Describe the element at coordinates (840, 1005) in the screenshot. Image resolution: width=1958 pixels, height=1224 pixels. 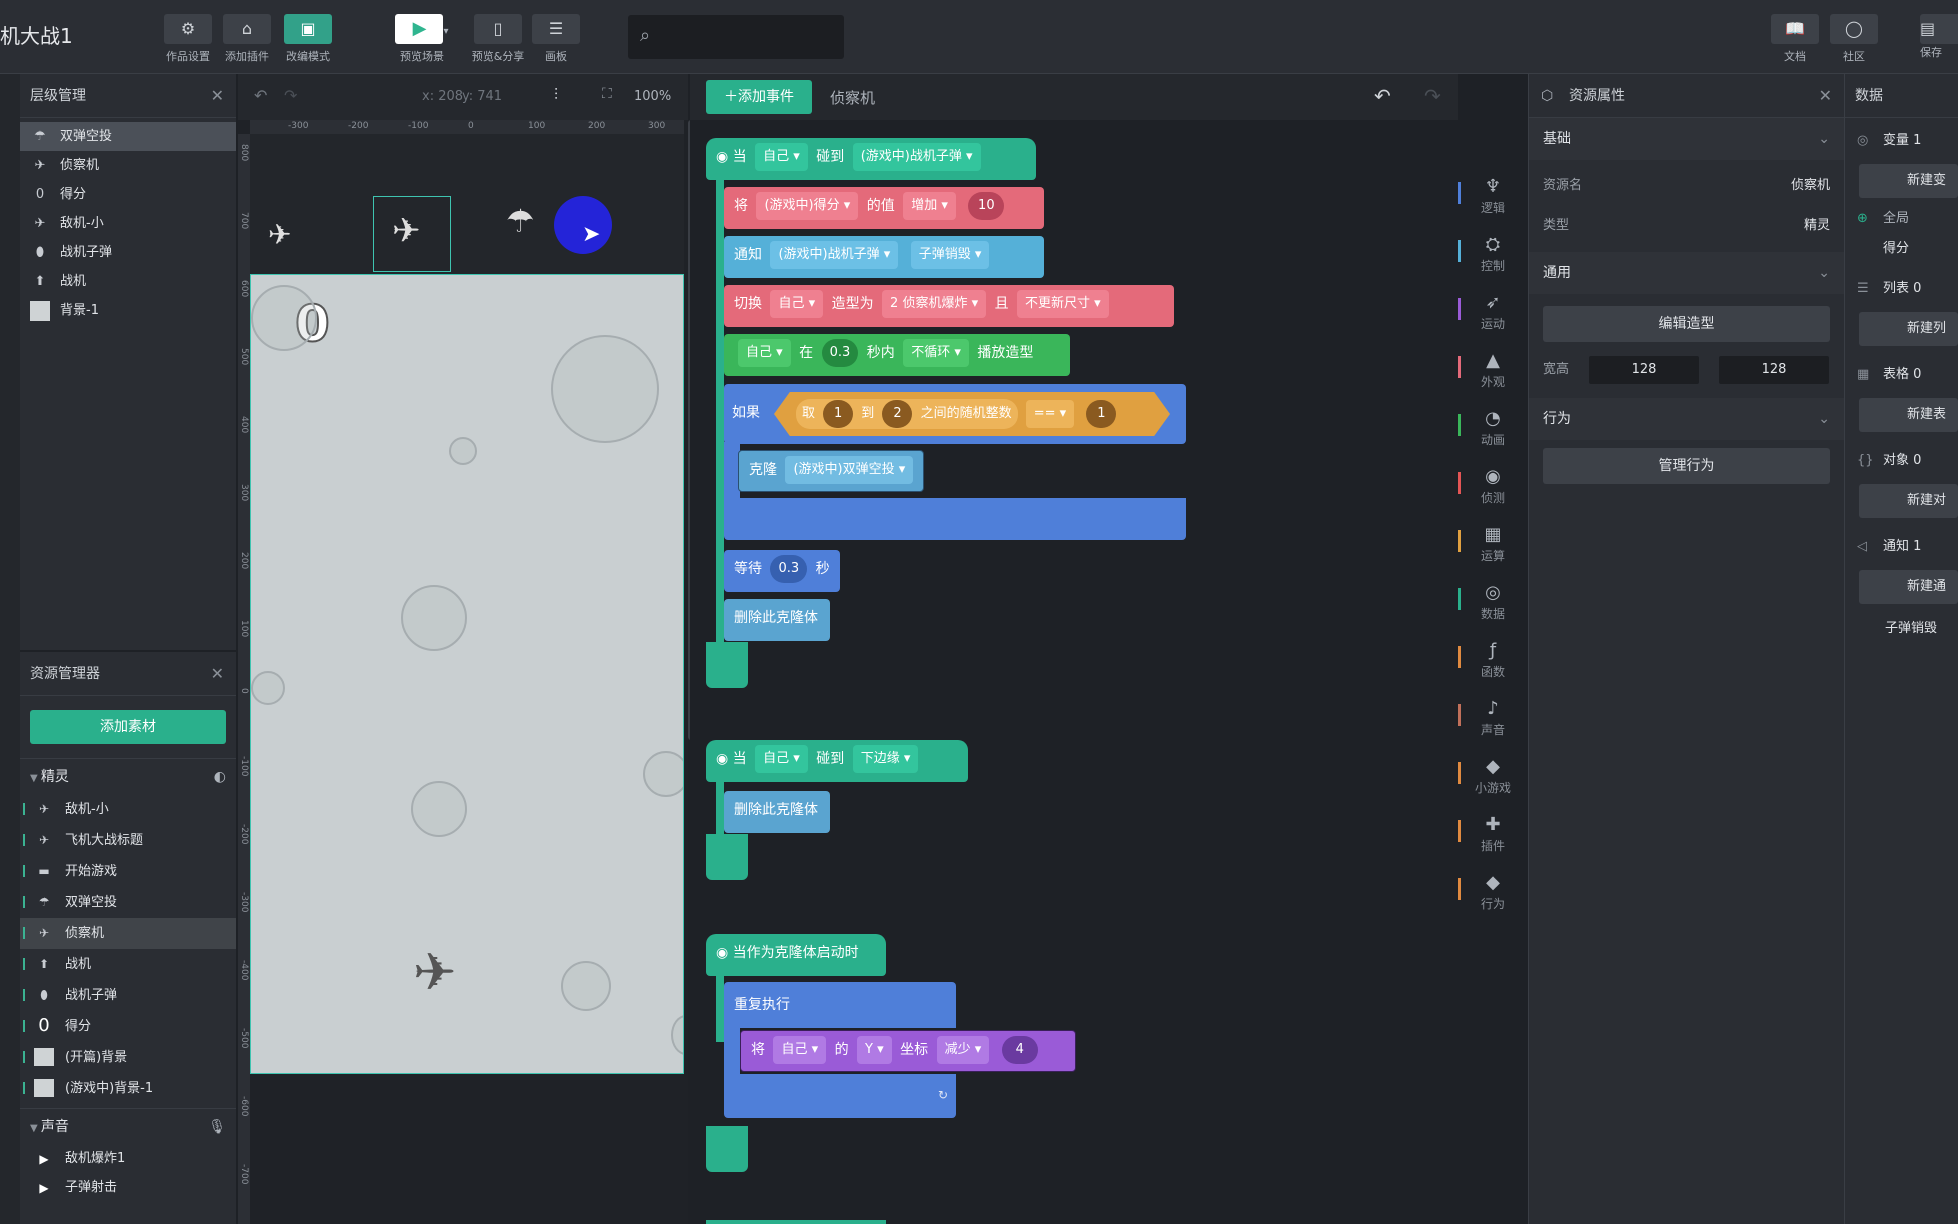
I see `repeat-forever-block: 重复执行` at that location.